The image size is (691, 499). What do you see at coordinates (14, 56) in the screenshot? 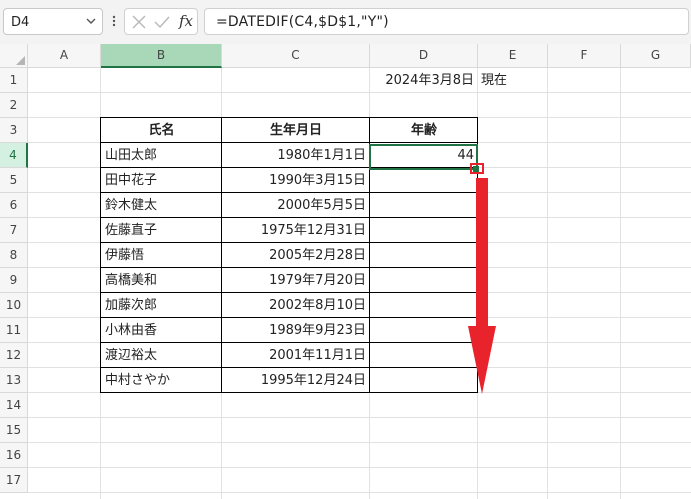
I see `select-all-button` at bounding box center [14, 56].